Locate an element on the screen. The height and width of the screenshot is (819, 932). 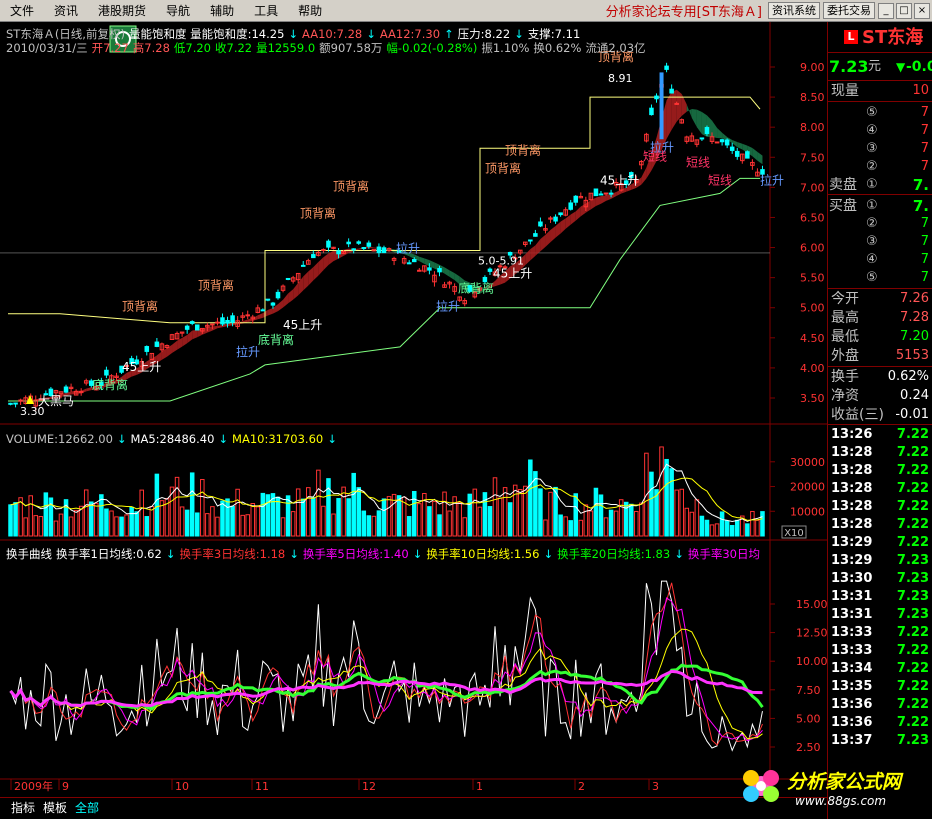
volume-axis-label: 30000 is located at coordinates (807, 462).